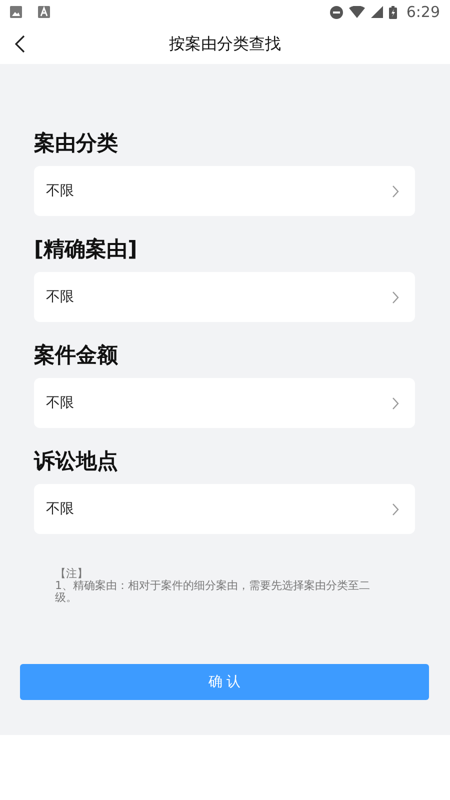 The width and height of the screenshot is (450, 800). Describe the element at coordinates (76, 461) in the screenshot. I see `section-heading: 诉讼地点` at that location.